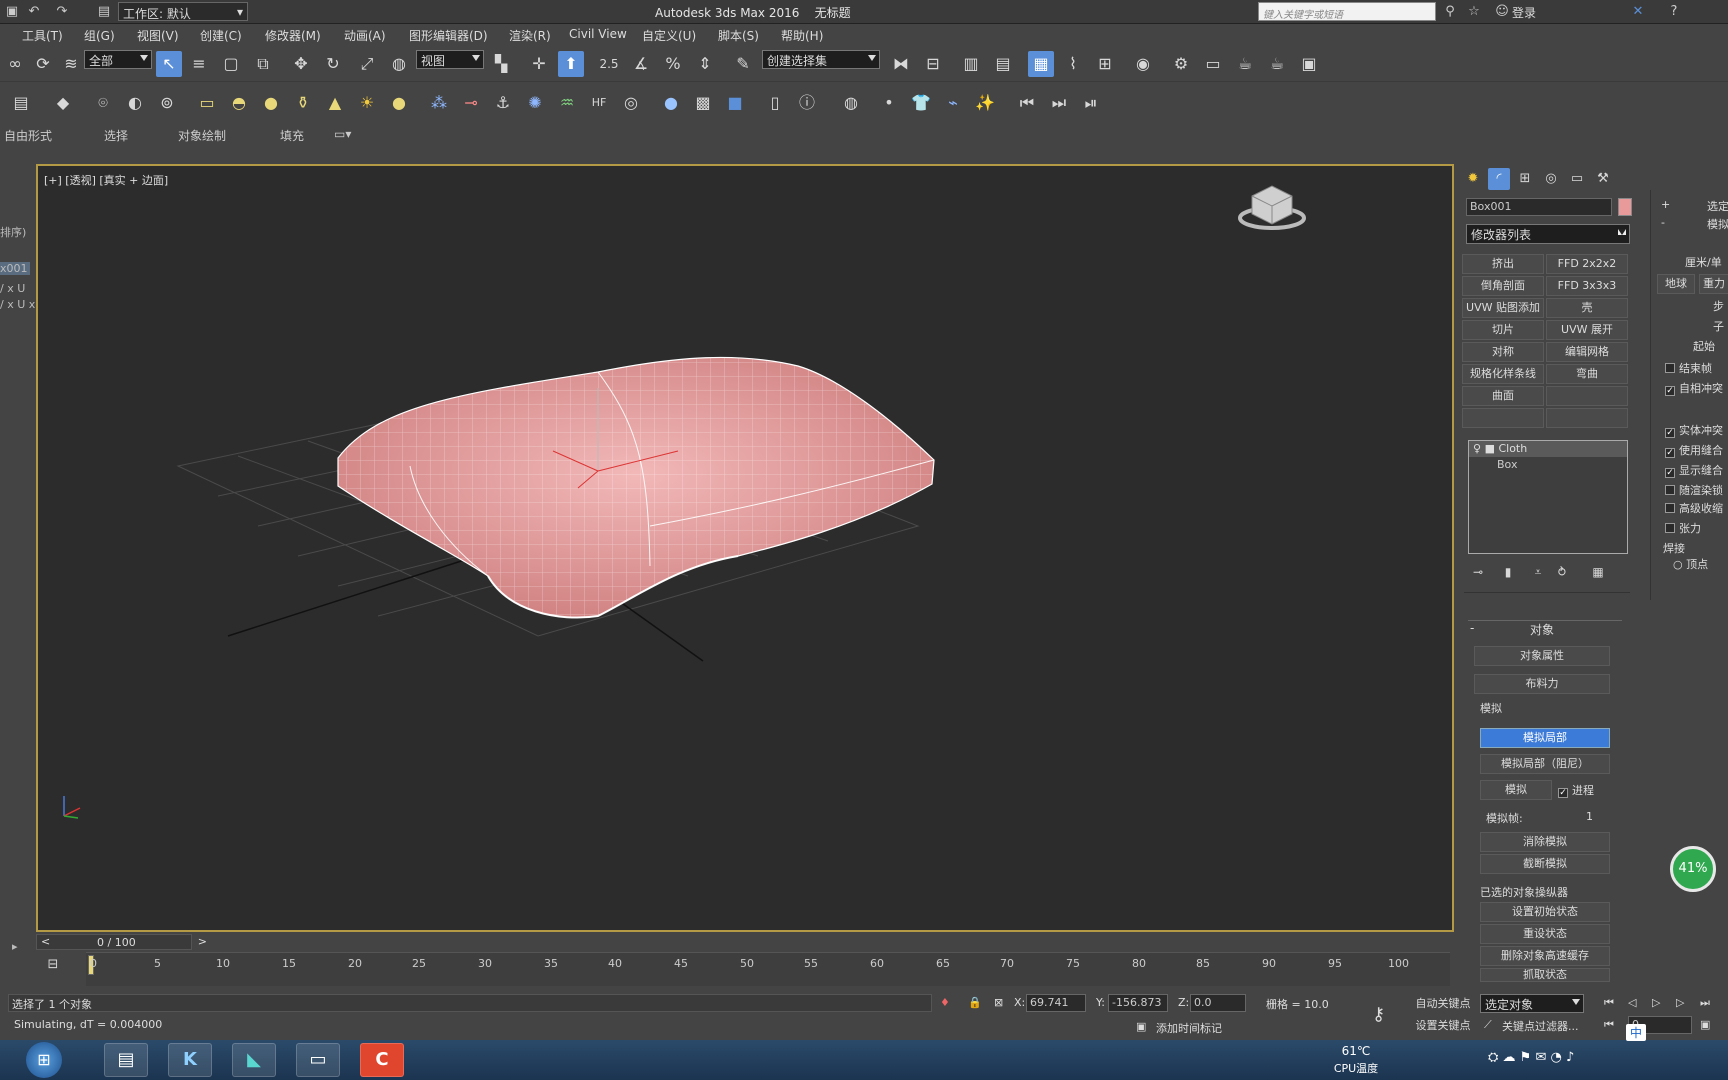 This screenshot has height=1080, width=1728. I want to click on start-button: ⊞, so click(44, 1060).